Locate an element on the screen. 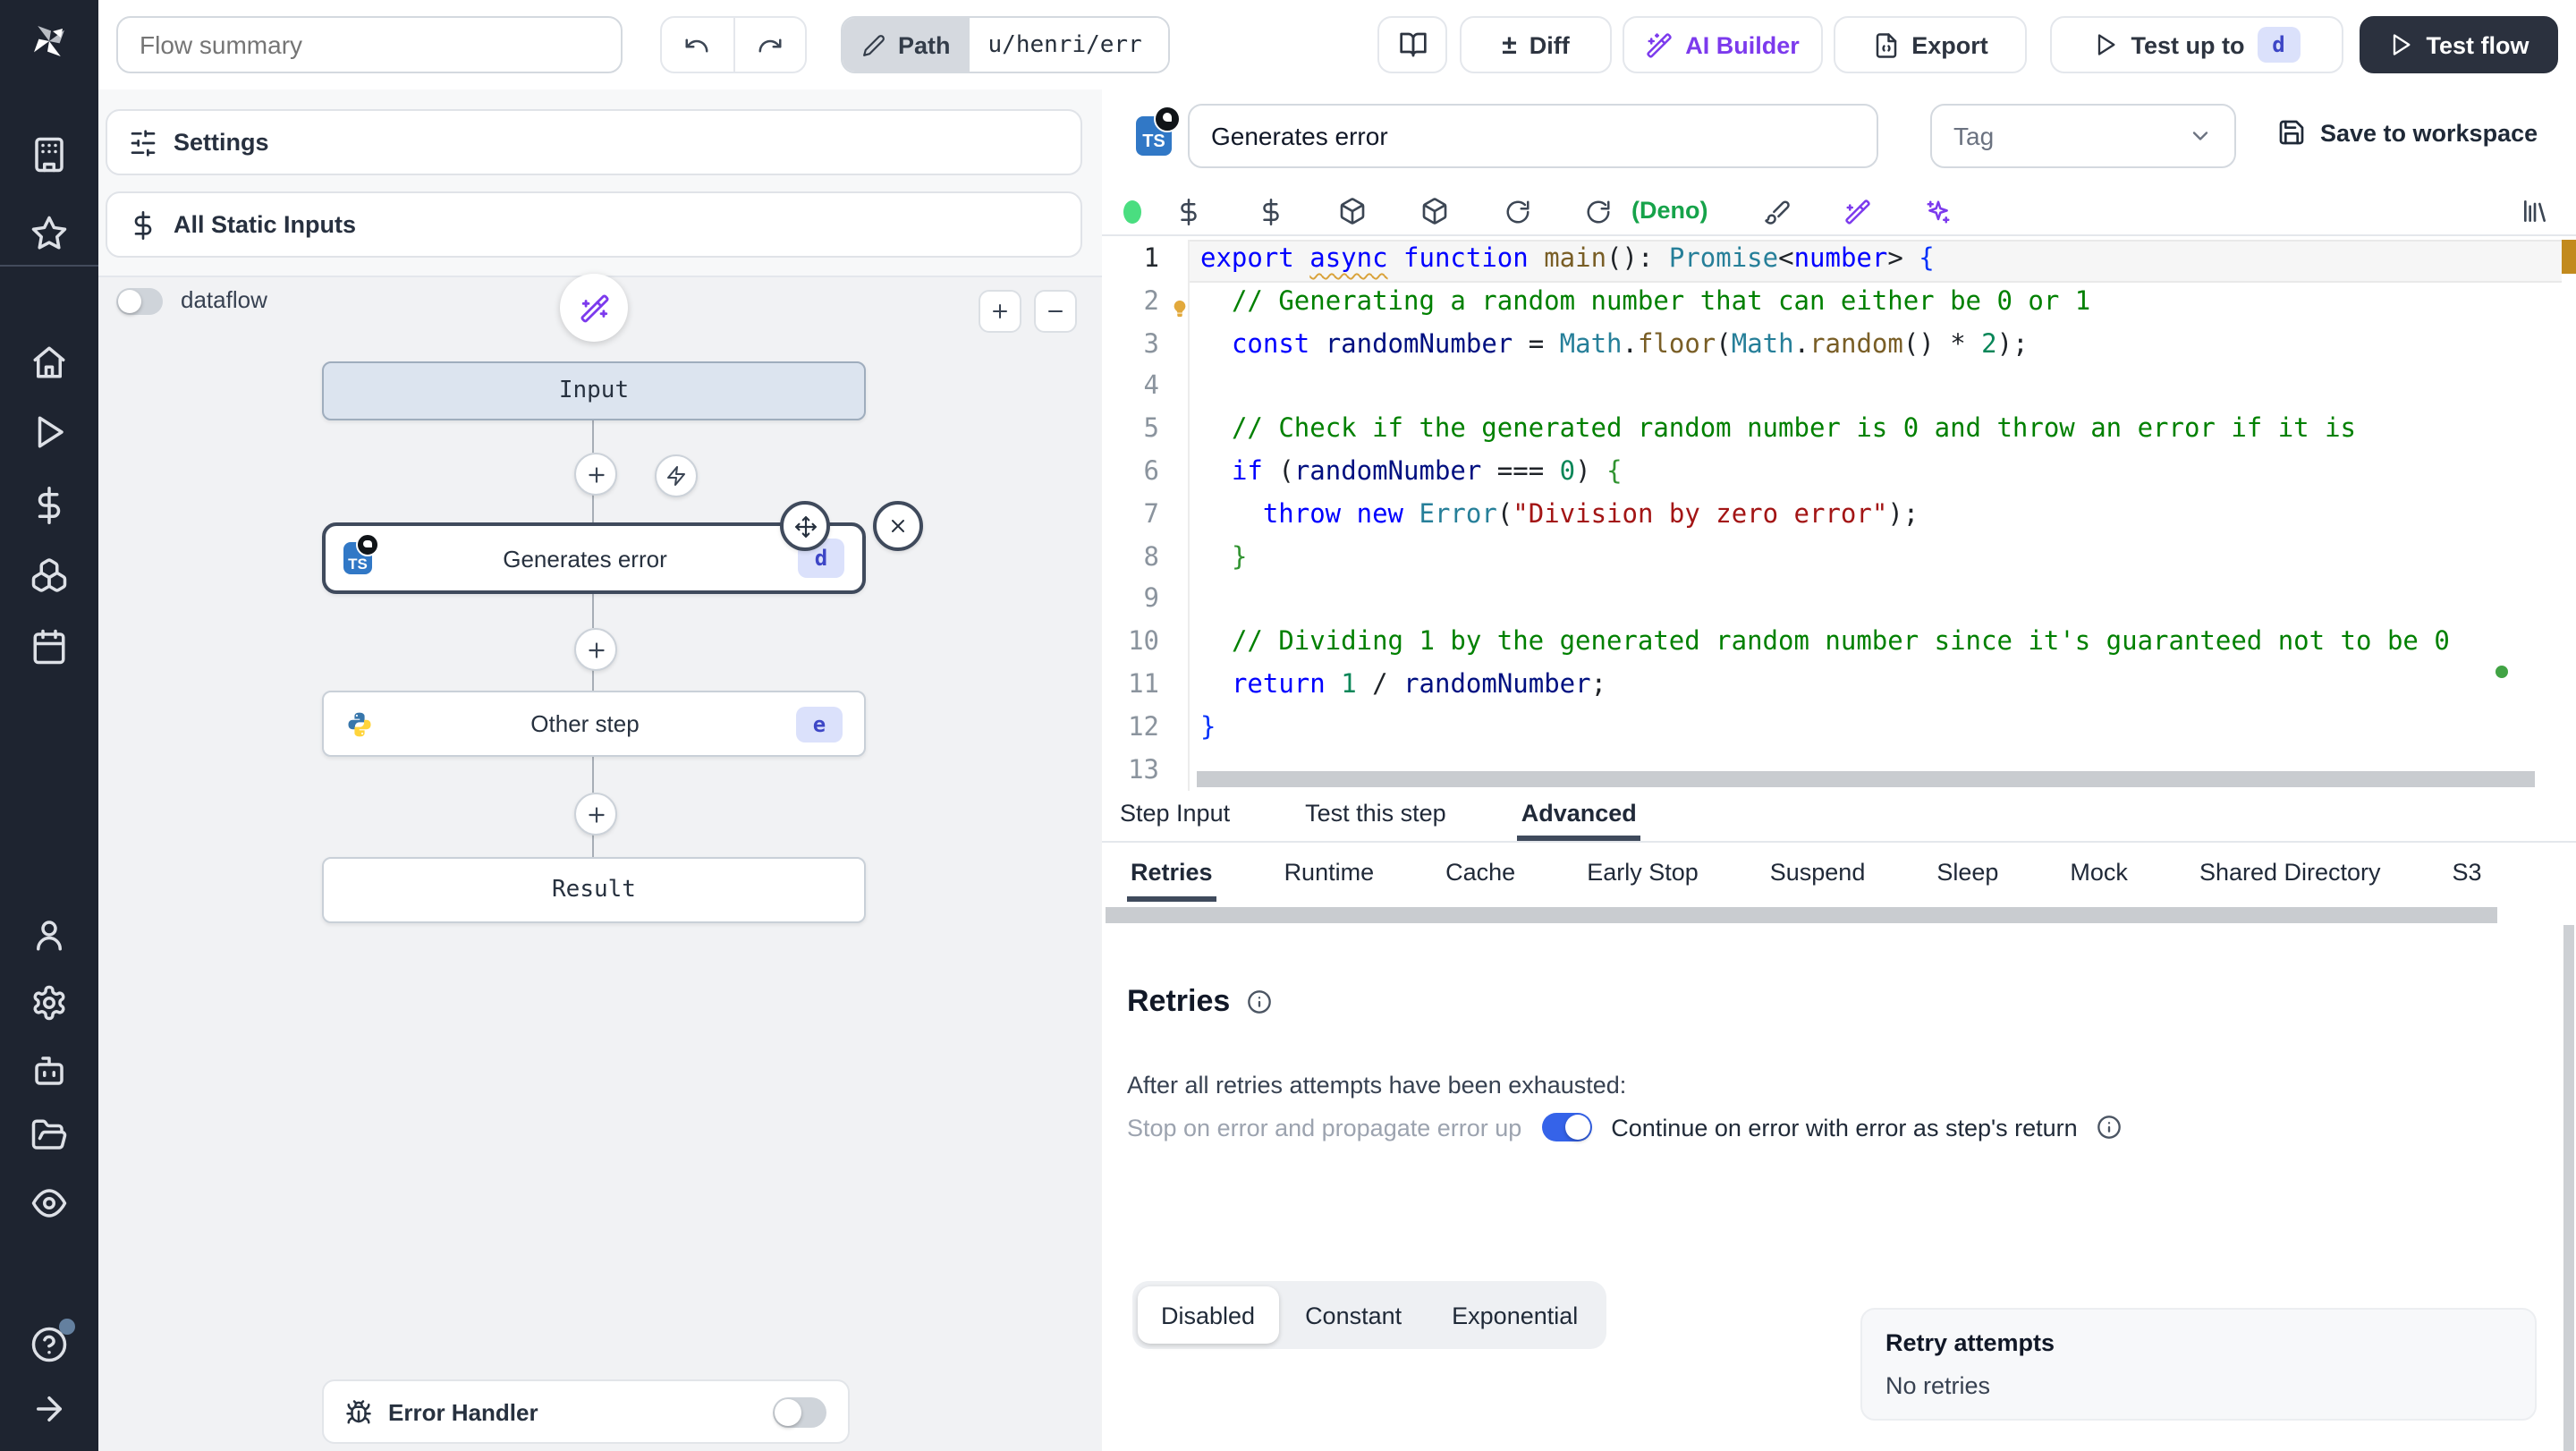 This screenshot has height=1451, width=2576. subtab-shared-directory: Shared Directory is located at coordinates (2290, 880).